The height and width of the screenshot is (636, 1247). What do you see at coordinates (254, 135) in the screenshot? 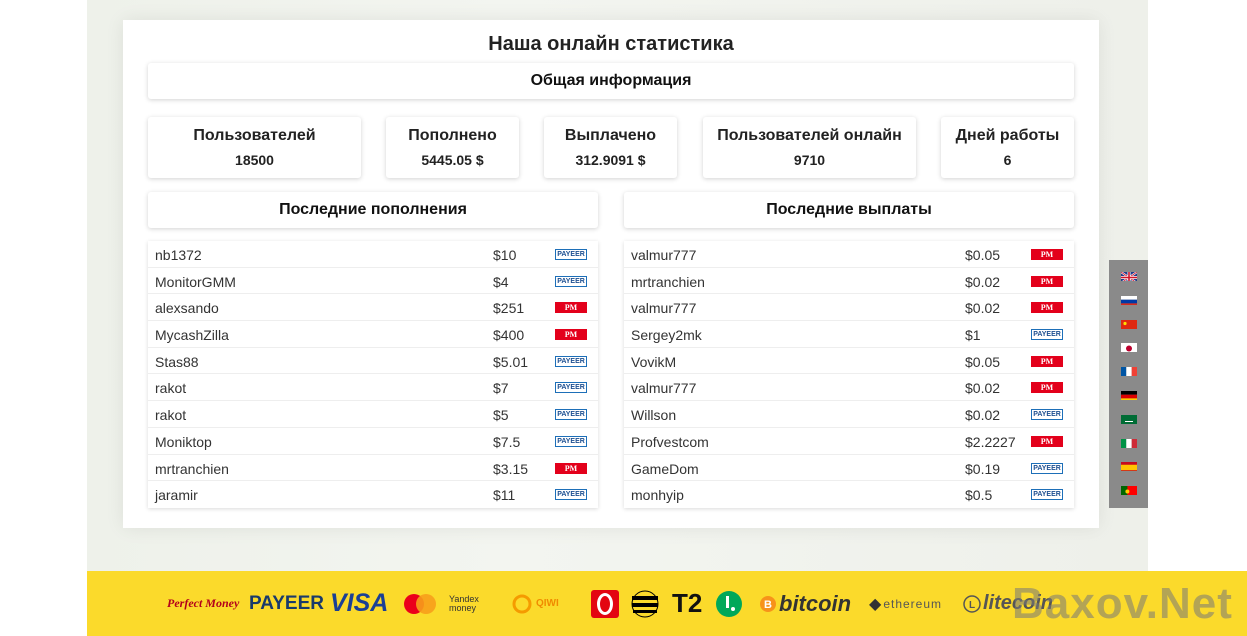
I see `stat-label: Пользователей` at bounding box center [254, 135].